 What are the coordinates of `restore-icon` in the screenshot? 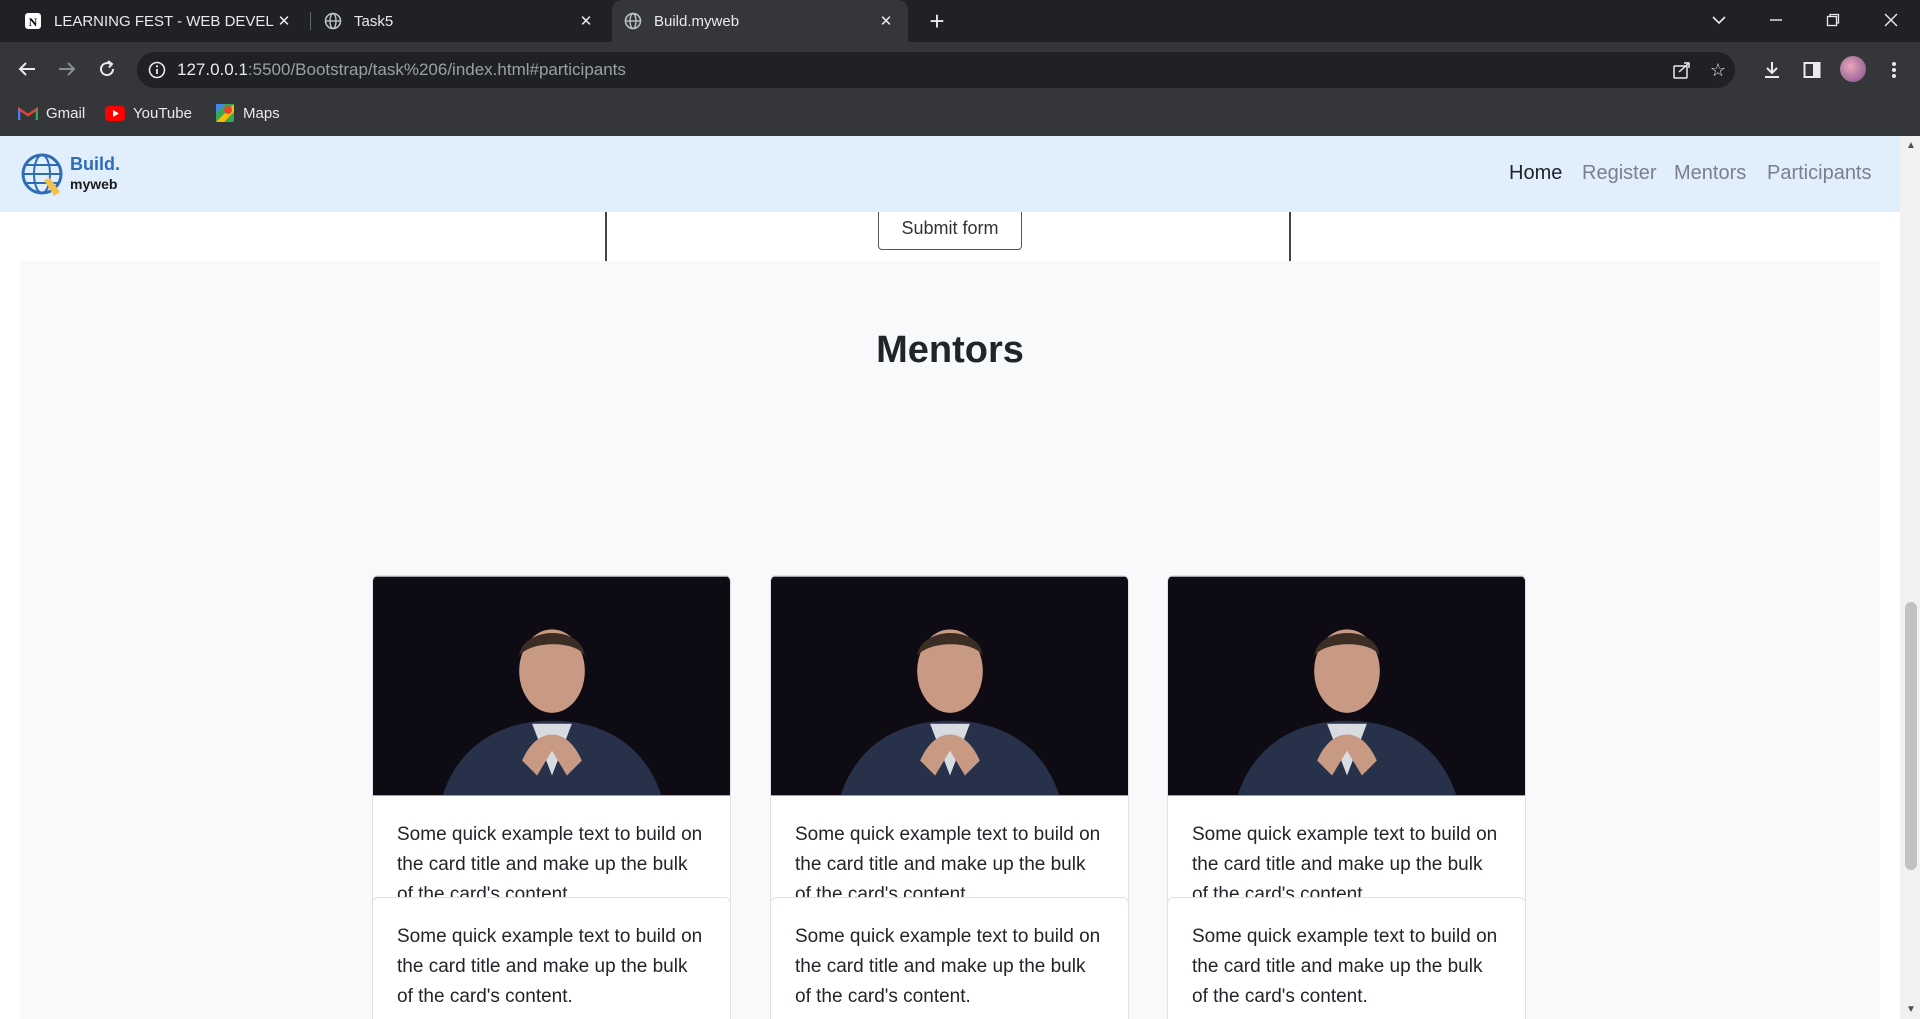 It's located at (1833, 20).